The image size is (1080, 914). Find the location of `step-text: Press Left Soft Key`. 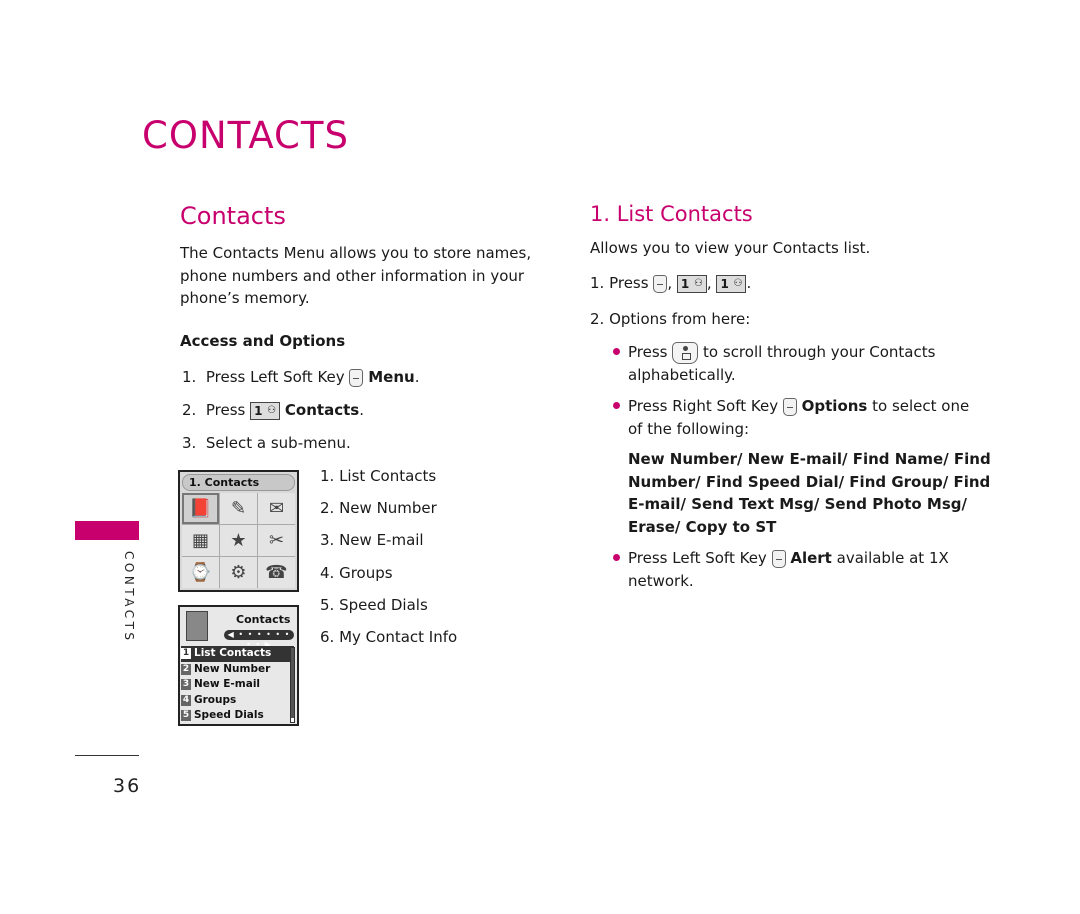

step-text: Press Left Soft Key is located at coordinates (275, 377).